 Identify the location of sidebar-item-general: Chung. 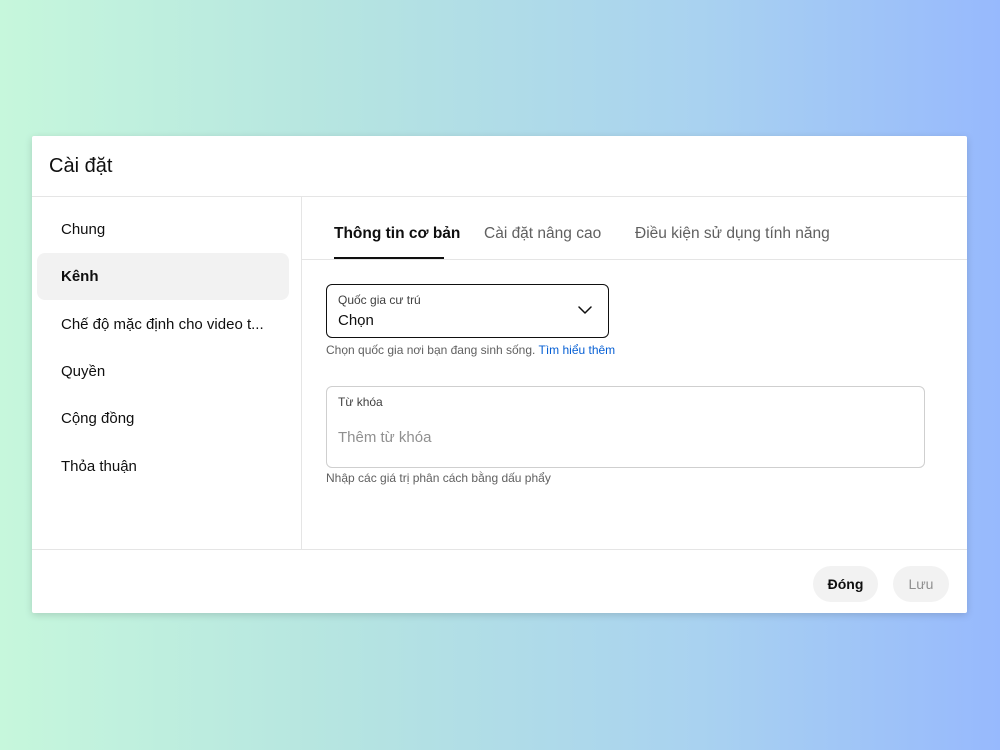
(163, 229).